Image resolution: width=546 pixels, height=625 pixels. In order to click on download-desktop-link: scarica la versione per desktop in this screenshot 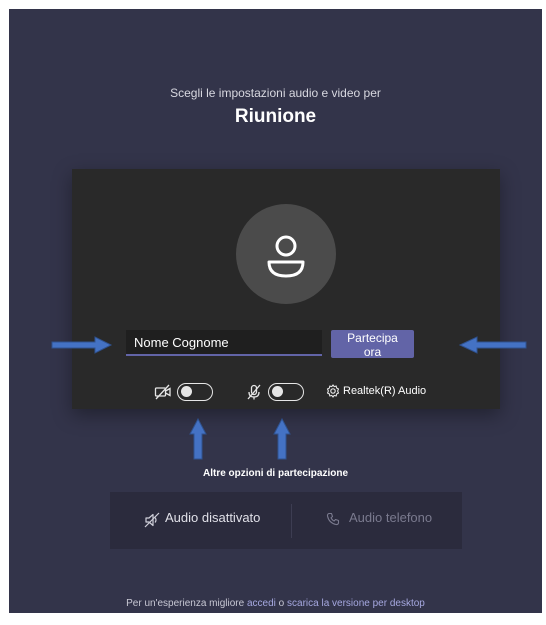, I will do `click(356, 603)`.